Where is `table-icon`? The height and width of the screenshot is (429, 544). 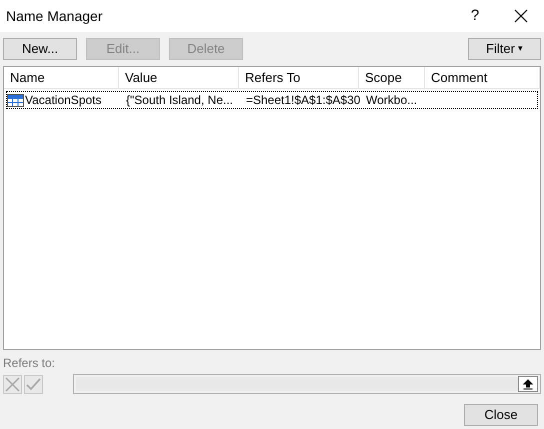 table-icon is located at coordinates (15, 100).